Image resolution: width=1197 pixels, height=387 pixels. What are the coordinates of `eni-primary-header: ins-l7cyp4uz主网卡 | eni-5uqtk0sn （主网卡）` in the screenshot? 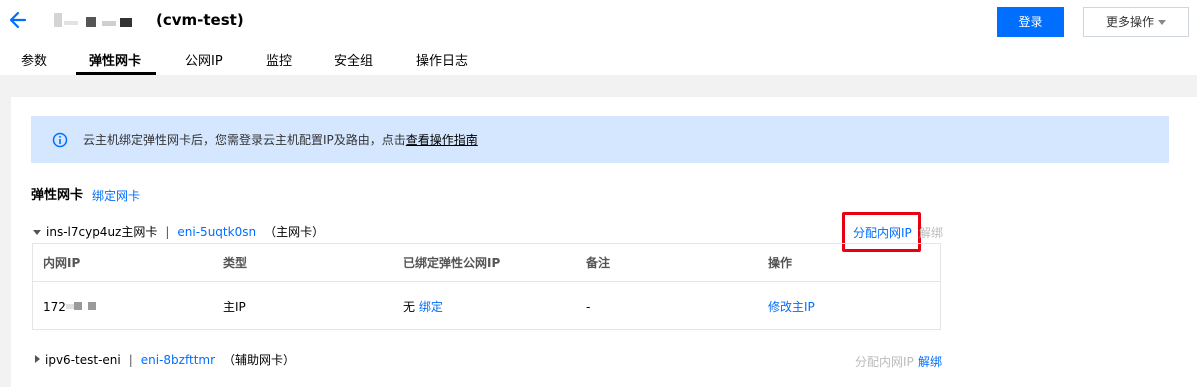 It's located at (178, 232).